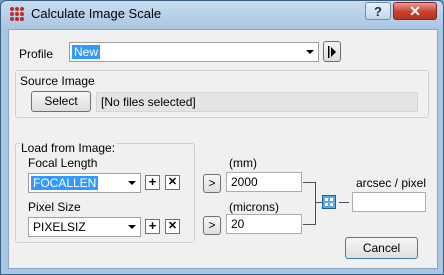 The height and width of the screenshot is (275, 444). What do you see at coordinates (257, 102) in the screenshot?
I see `selected-files-field: [No files selected]` at bounding box center [257, 102].